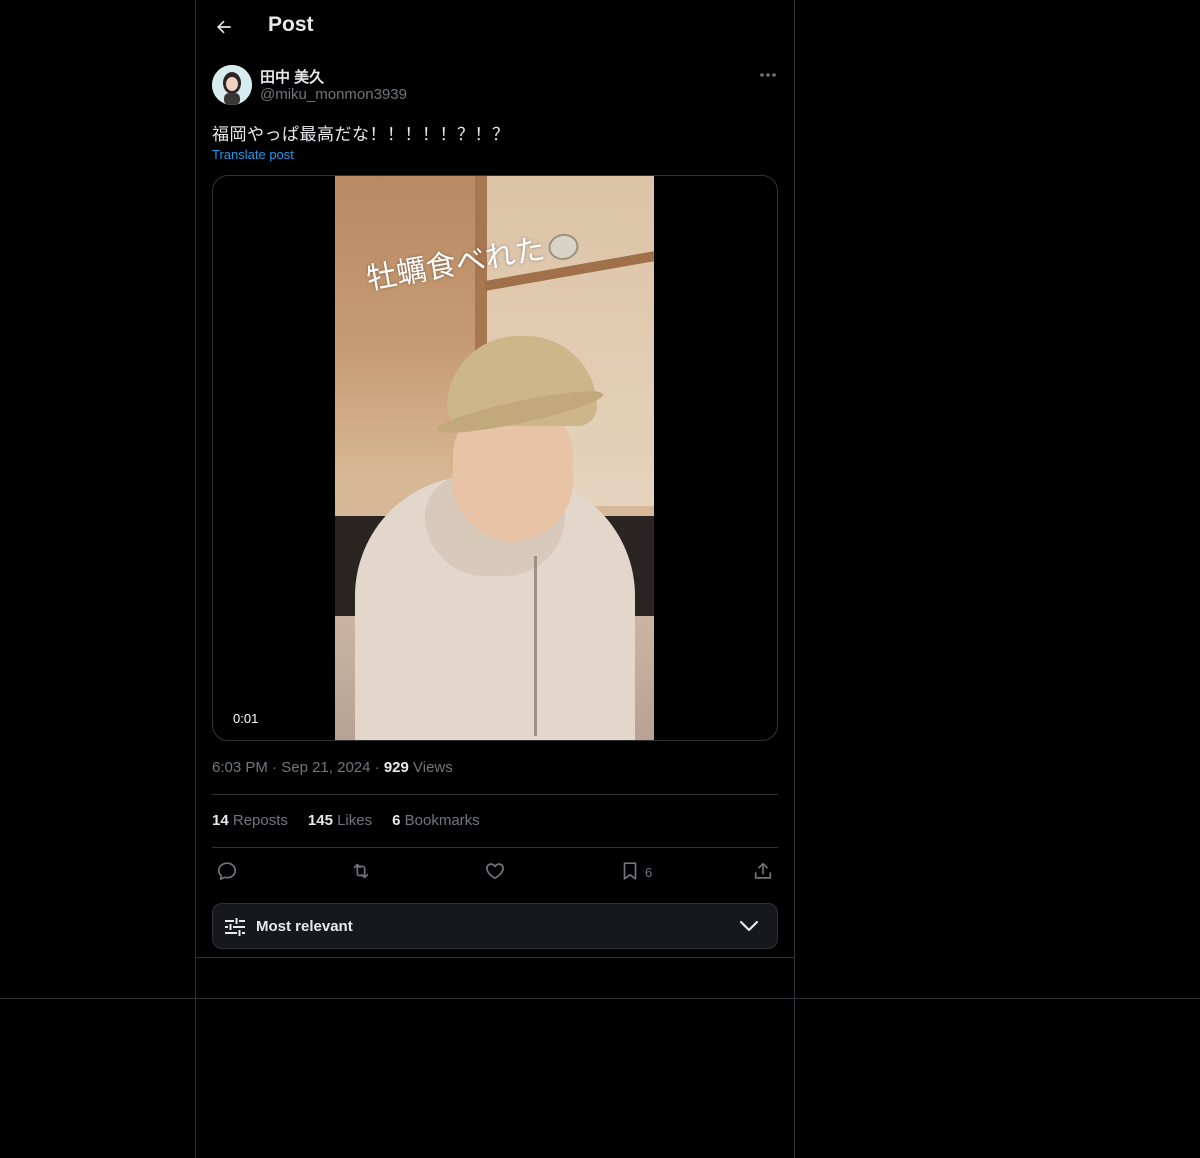 This screenshot has width=1200, height=1158. Describe the element at coordinates (246, 718) in the screenshot. I see `video-time-badge: 0:01` at that location.